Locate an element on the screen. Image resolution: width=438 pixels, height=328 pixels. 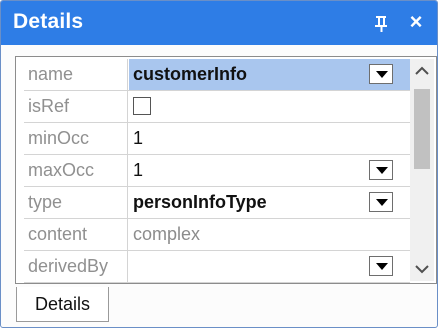
maxocc-value-text: 1 is located at coordinates (138, 170).